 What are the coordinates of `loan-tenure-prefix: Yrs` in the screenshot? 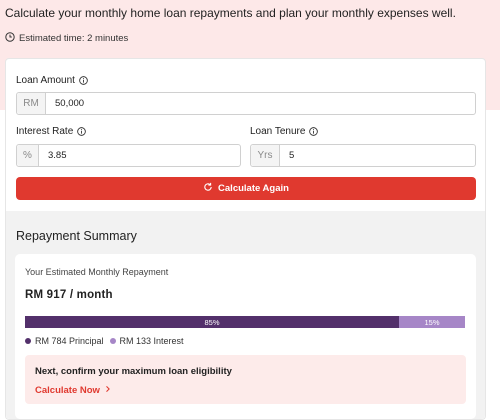 It's located at (265, 155).